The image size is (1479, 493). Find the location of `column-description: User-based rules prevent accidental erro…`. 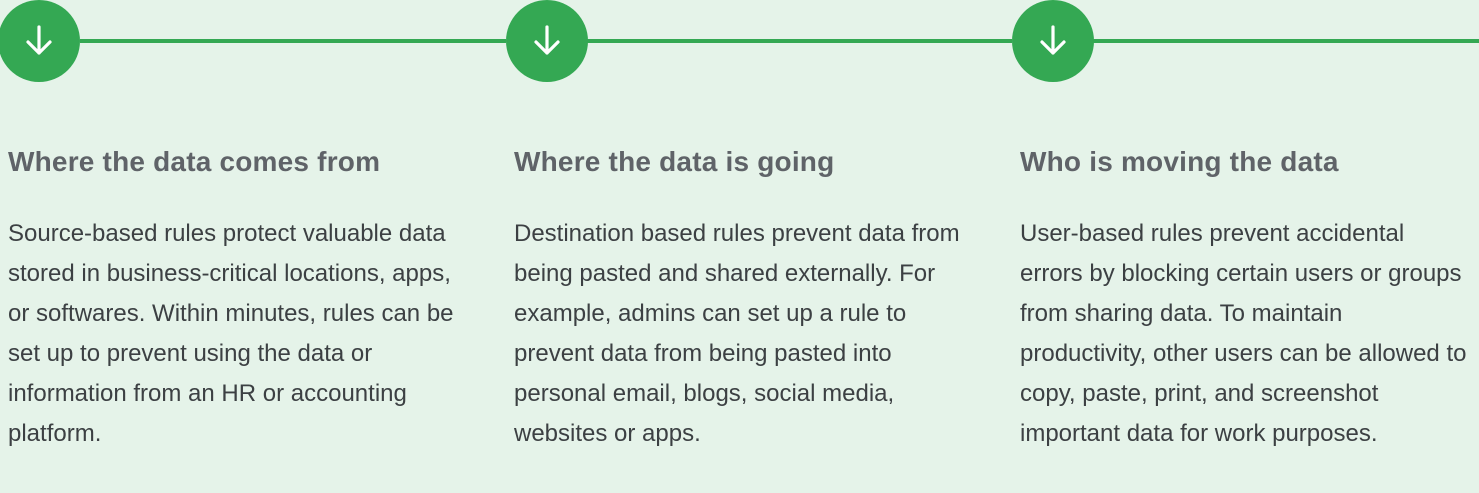

column-description: User-based rules prevent accidental erro… is located at coordinates (1243, 333).